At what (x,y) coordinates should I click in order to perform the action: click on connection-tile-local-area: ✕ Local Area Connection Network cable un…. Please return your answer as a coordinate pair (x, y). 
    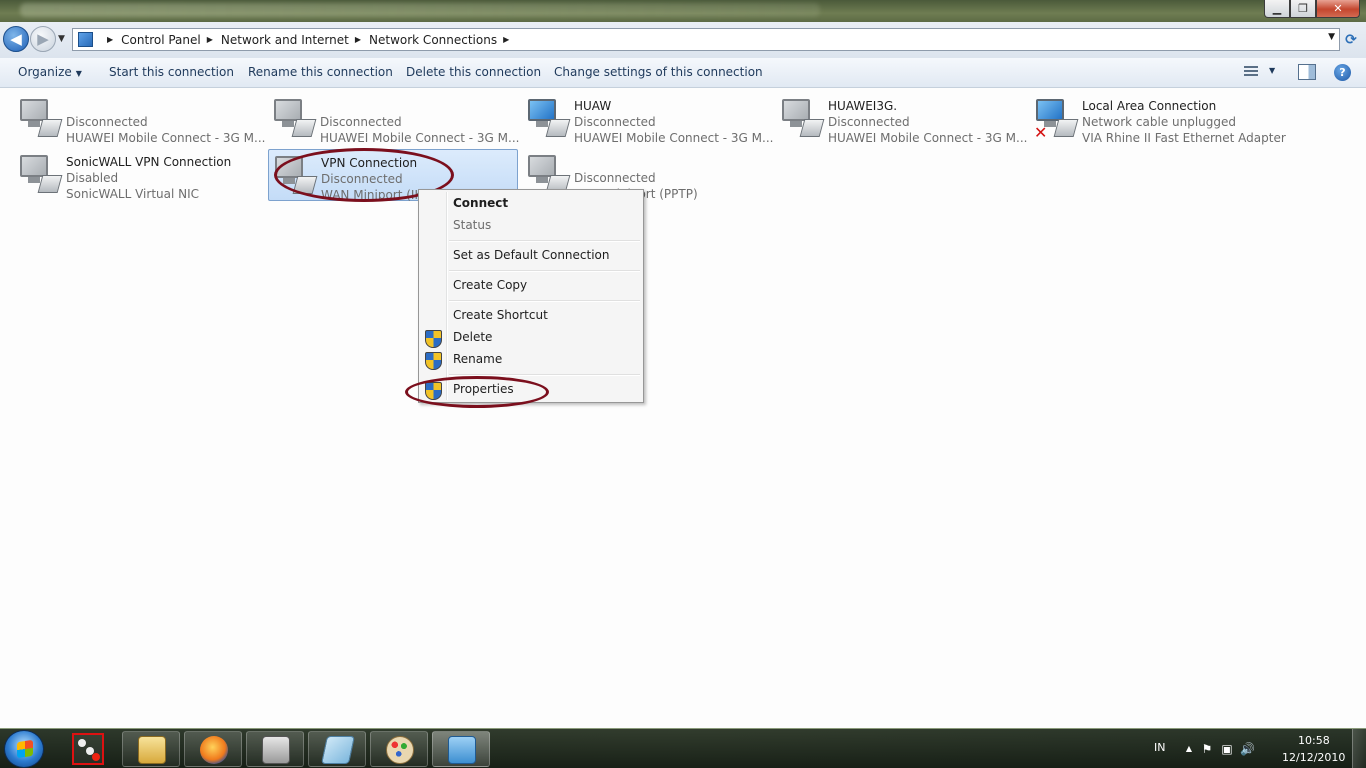
    Looking at the image, I should click on (1158, 119).